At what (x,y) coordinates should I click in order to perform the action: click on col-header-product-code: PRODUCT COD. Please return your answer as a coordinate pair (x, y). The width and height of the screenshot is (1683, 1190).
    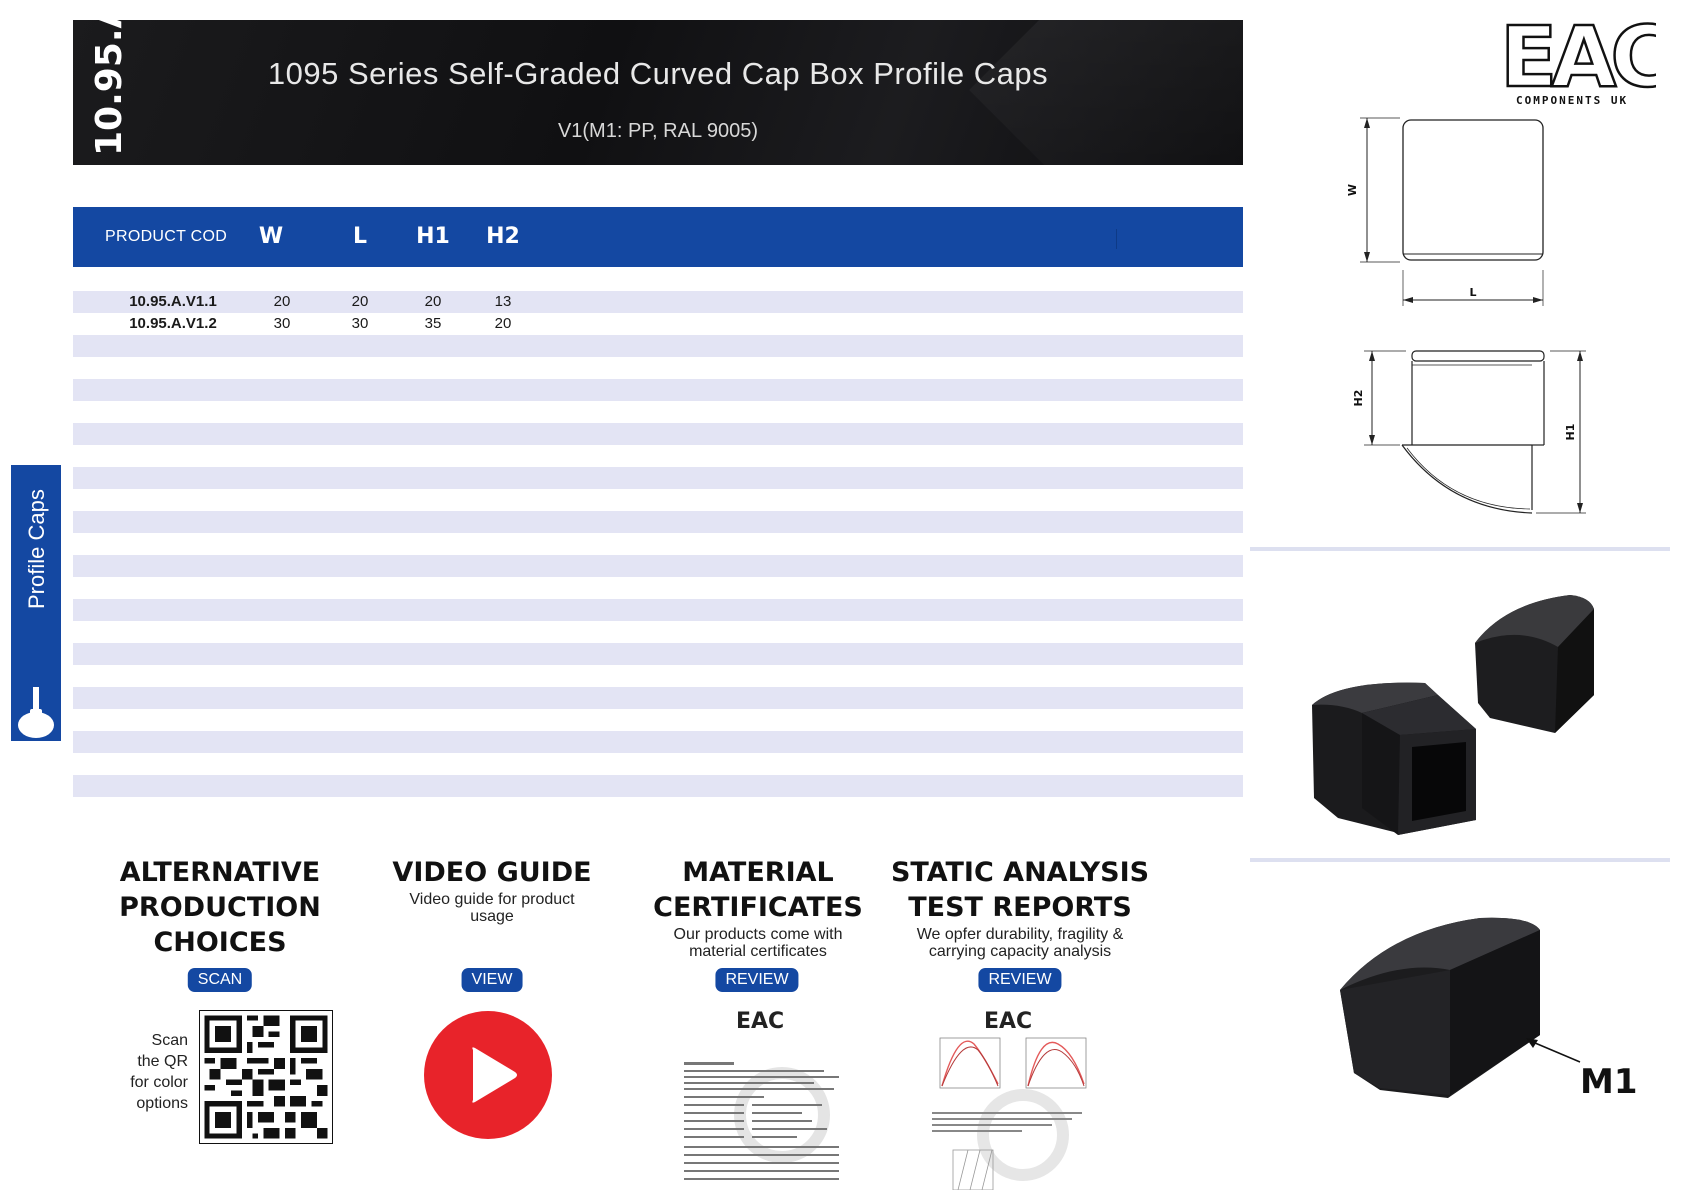
    Looking at the image, I should click on (166, 236).